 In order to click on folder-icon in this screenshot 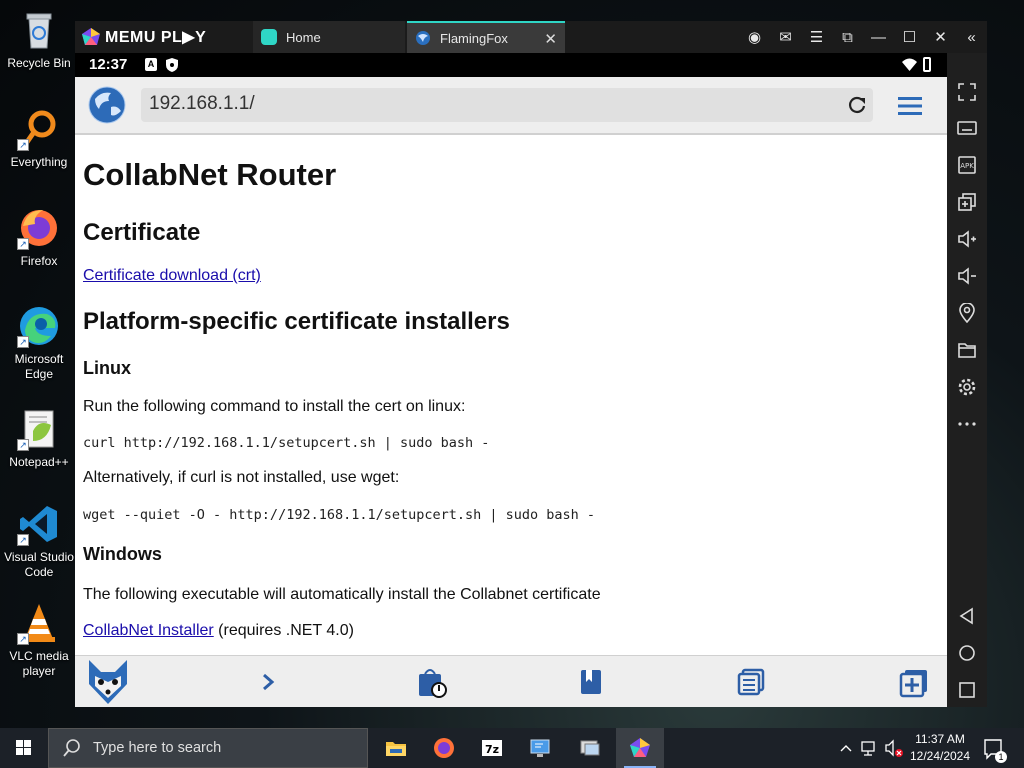, I will do `click(967, 350)`.